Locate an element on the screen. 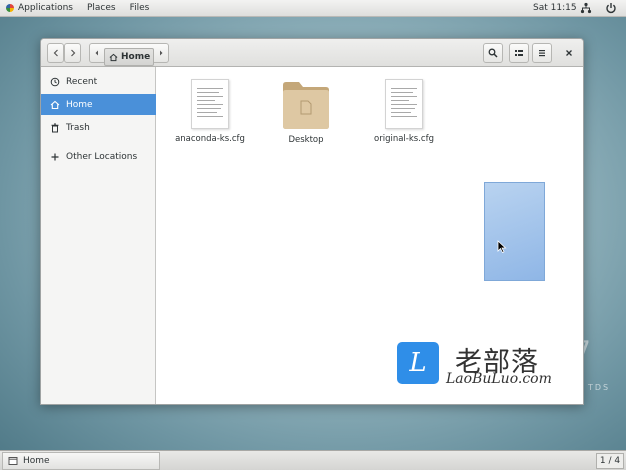 This screenshot has height=470, width=626. chevron-right-icon is located at coordinates (72, 53).